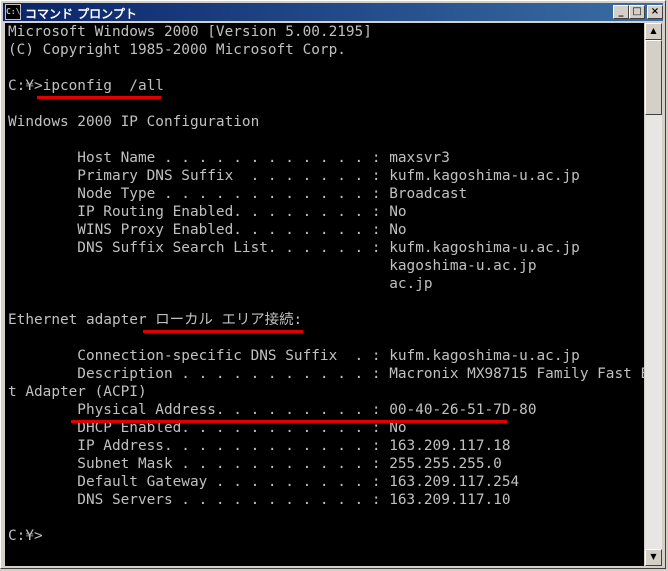 The height and width of the screenshot is (571, 668). I want to click on scroll-down-arrow-icon: ▼, so click(653, 556).